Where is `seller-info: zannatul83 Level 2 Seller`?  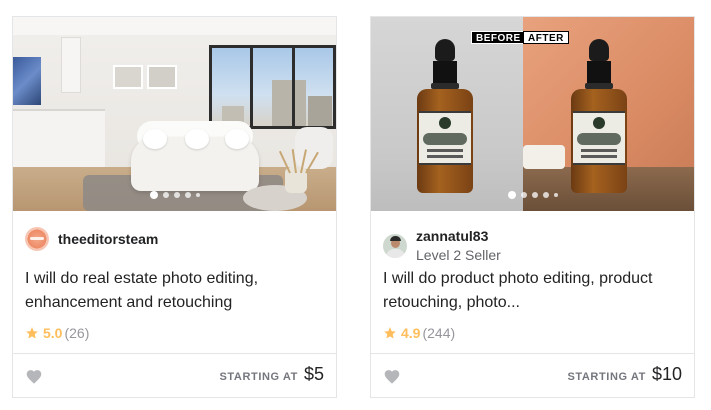
seller-info: zannatul83 Level 2 Seller is located at coordinates (442, 245).